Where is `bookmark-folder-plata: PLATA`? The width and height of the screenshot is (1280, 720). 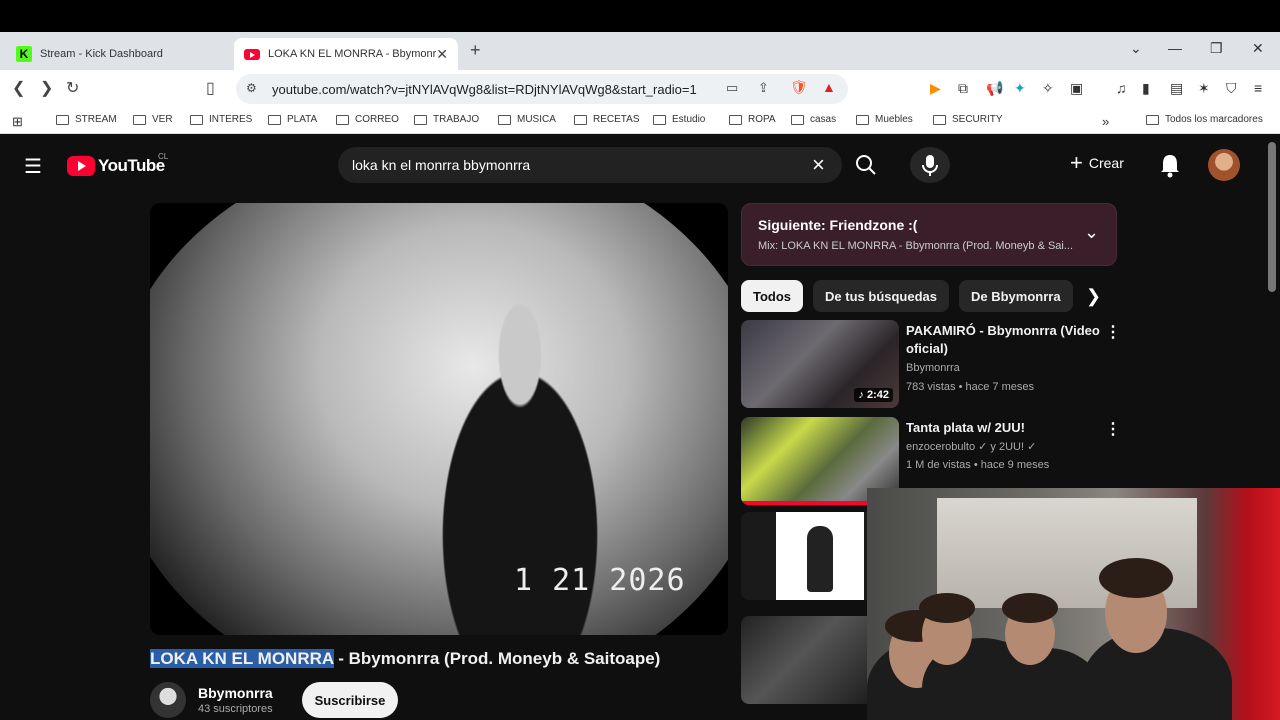 bookmark-folder-plata: PLATA is located at coordinates (292, 119).